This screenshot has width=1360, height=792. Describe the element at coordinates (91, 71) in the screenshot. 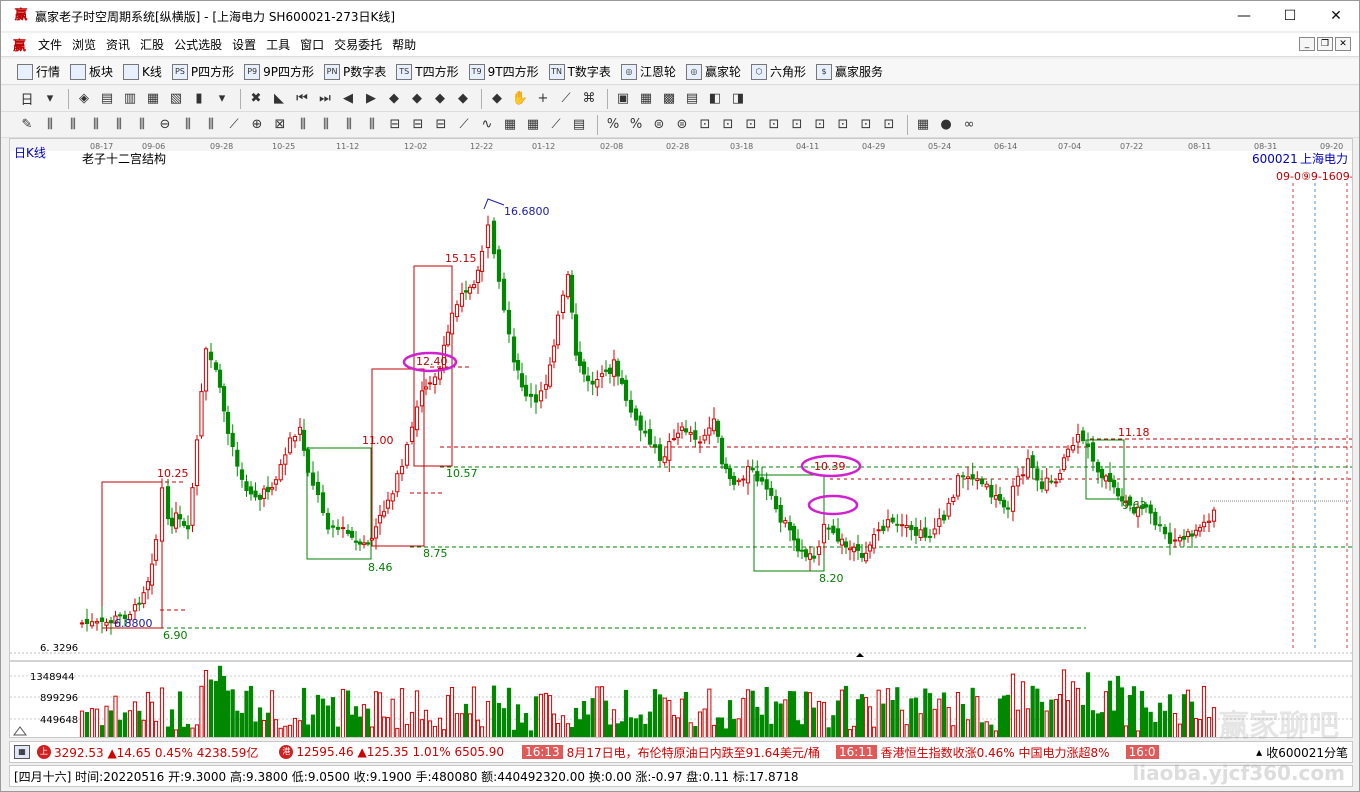

I see `toolbar-item-1: 板块` at that location.